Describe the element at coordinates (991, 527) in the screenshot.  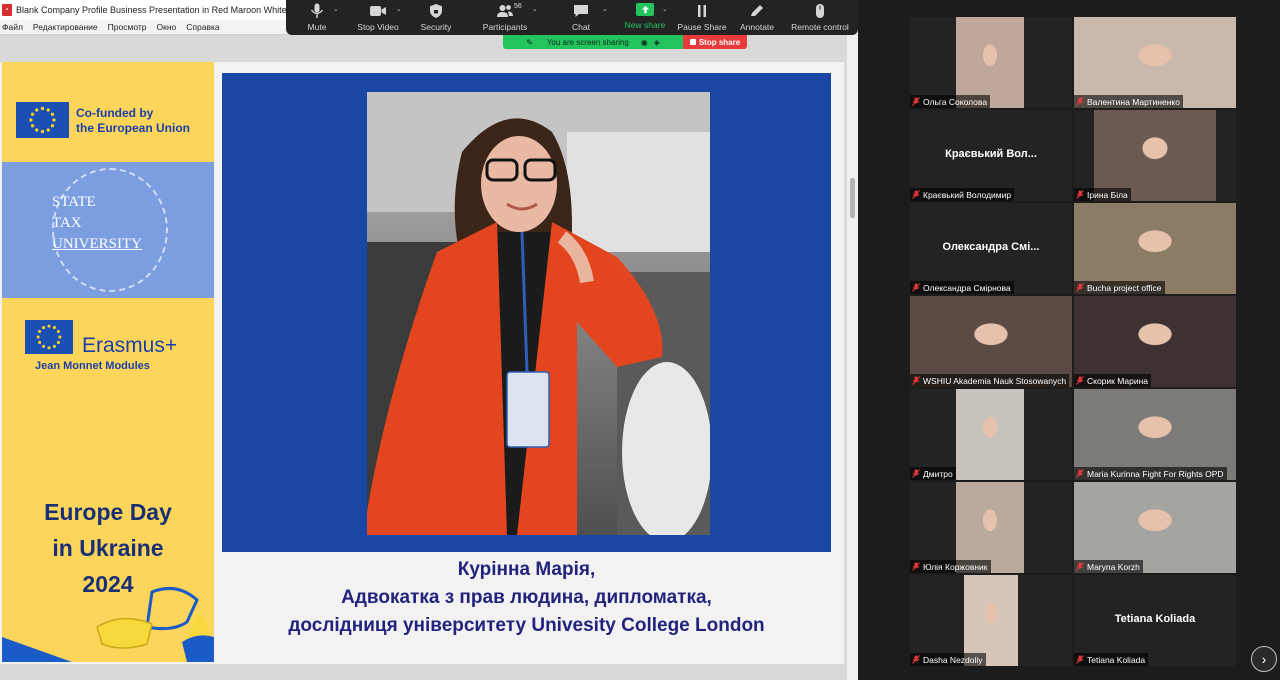
I see `participant-tile: Юлія Коржовник` at that location.